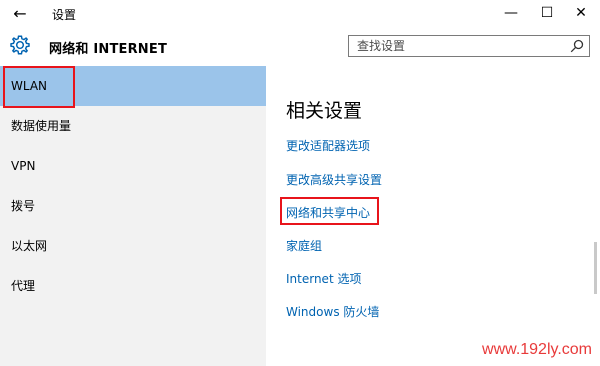  What do you see at coordinates (537, 349) in the screenshot?
I see `watermark: www.192ly.com` at bounding box center [537, 349].